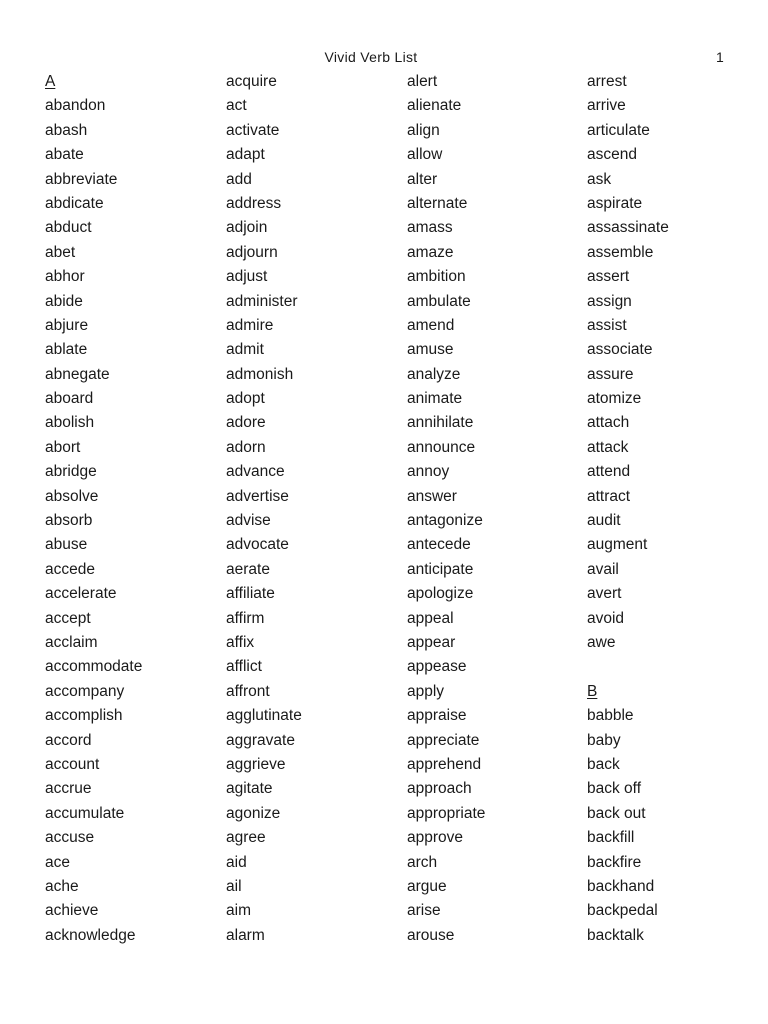 This screenshot has width=768, height=1024. Describe the element at coordinates (604, 594) in the screenshot. I see `verb-entry: avert` at that location.